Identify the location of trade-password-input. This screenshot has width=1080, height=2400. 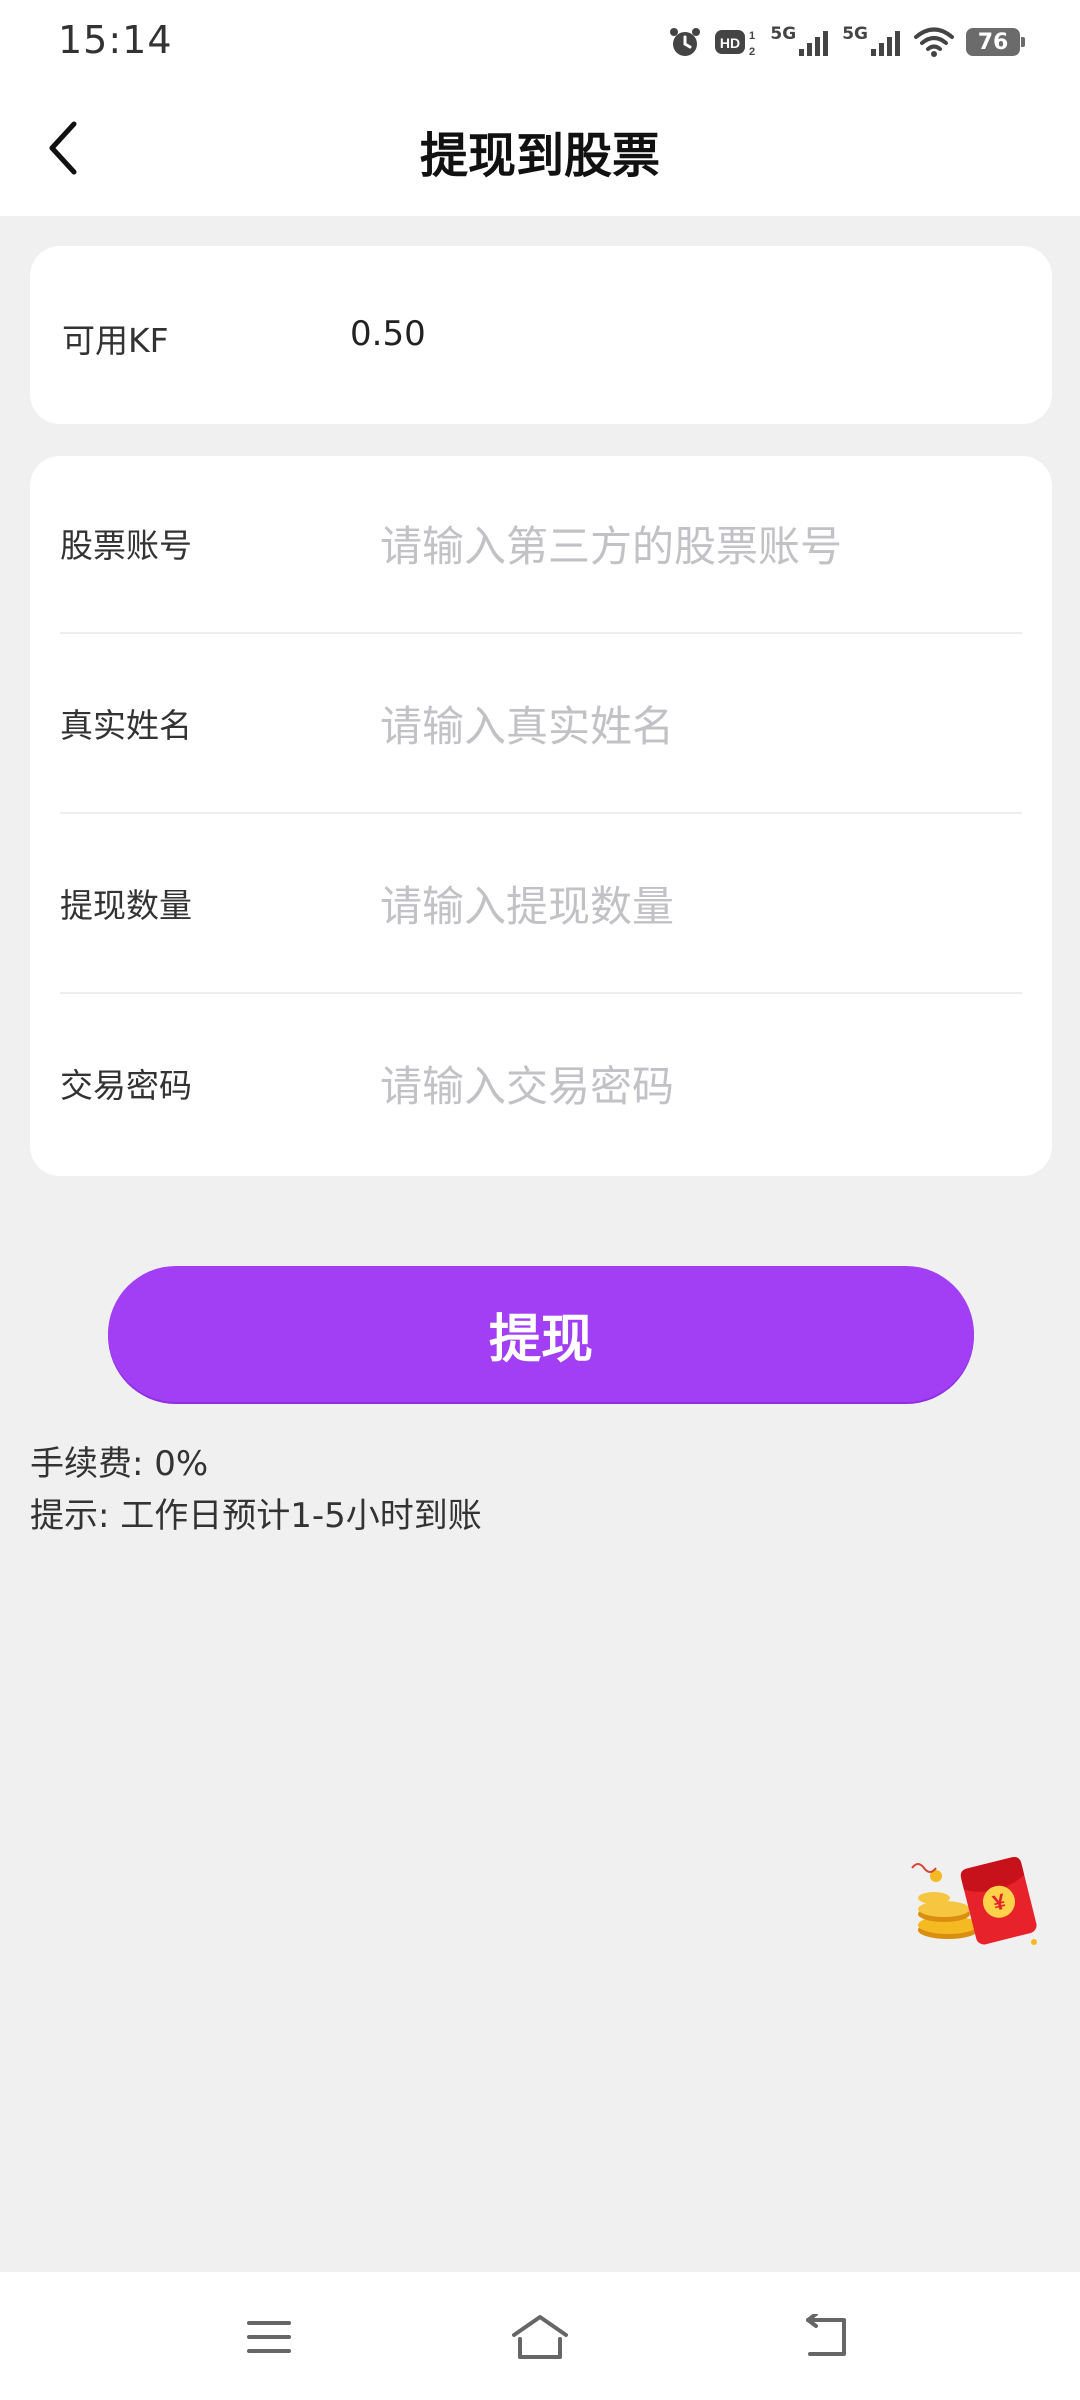
(690, 1086).